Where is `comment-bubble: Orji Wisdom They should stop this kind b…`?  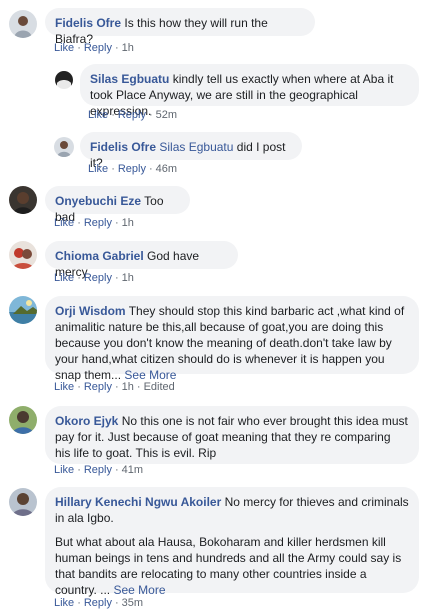 comment-bubble: Orji Wisdom They should stop this kind b… is located at coordinates (232, 339).